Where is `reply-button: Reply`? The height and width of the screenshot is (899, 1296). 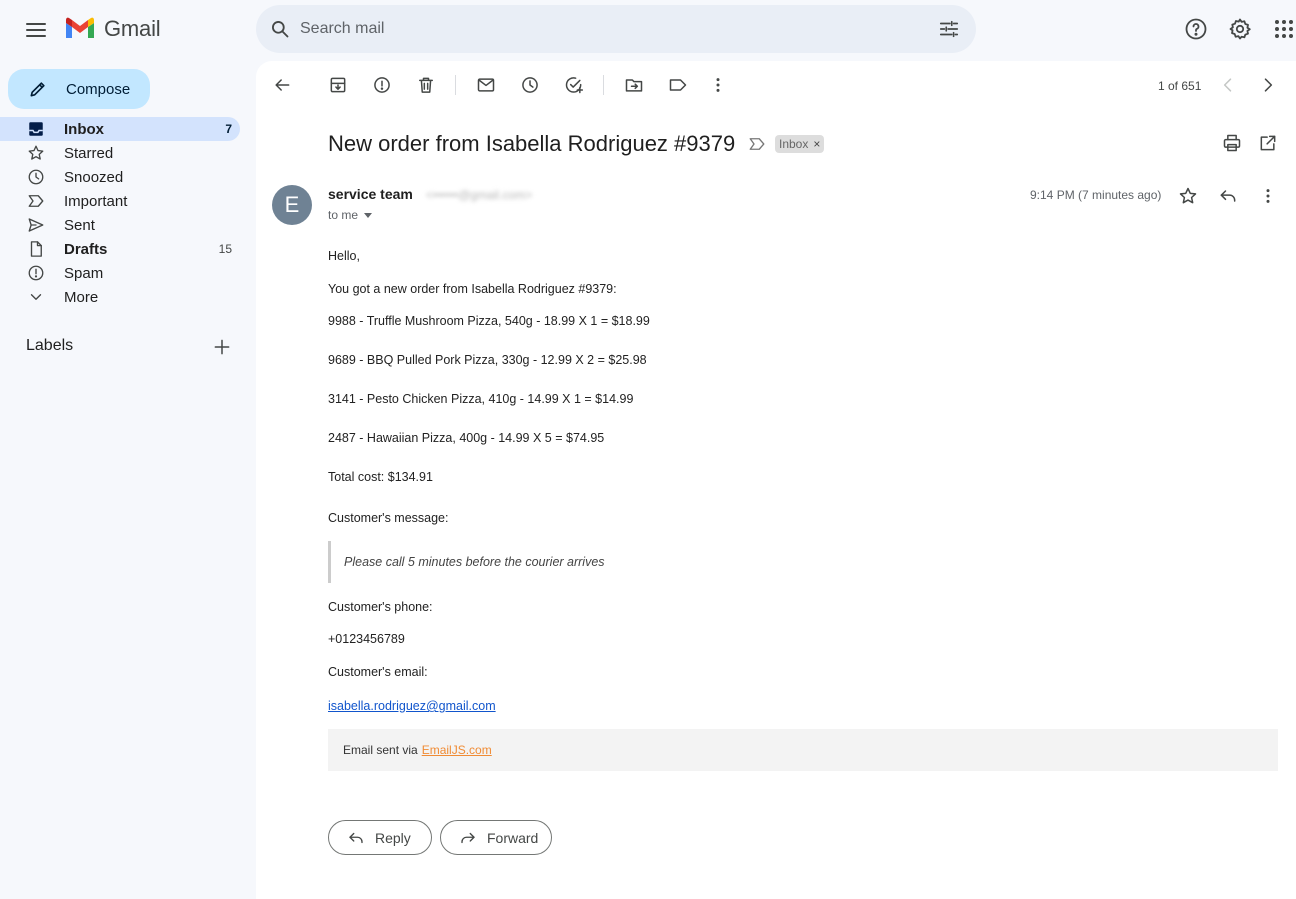
reply-button: Reply is located at coordinates (380, 837).